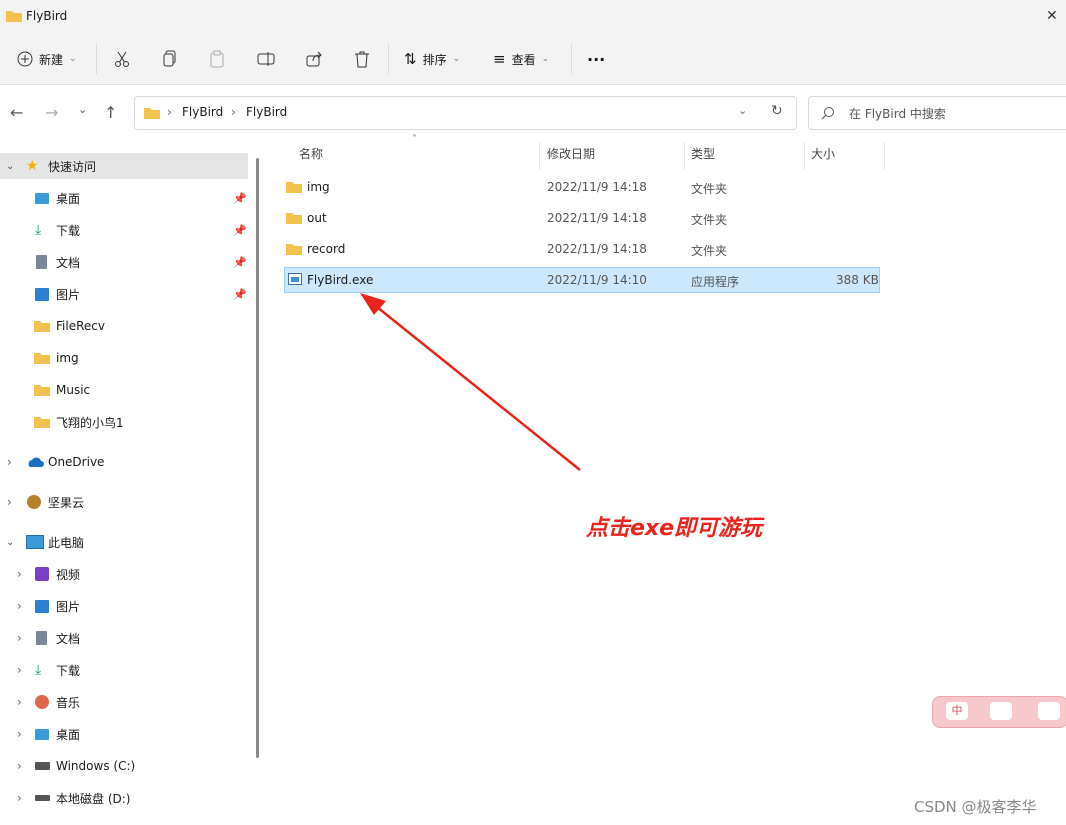 This screenshot has width=1066, height=825. What do you see at coordinates (571, 155) in the screenshot?
I see `column-header-modified: 修改日期` at bounding box center [571, 155].